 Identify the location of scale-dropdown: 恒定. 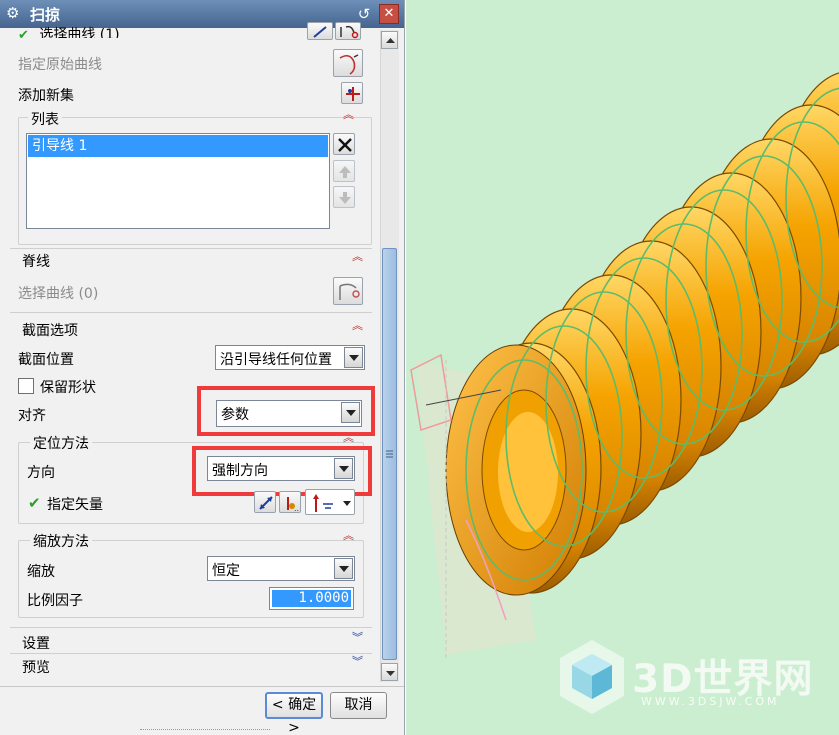
(281, 568).